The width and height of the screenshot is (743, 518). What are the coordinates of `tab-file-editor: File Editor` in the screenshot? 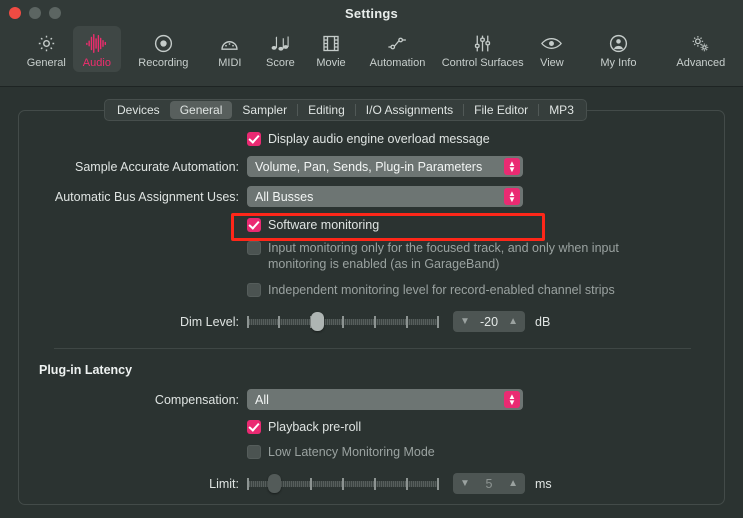 It's located at (501, 110).